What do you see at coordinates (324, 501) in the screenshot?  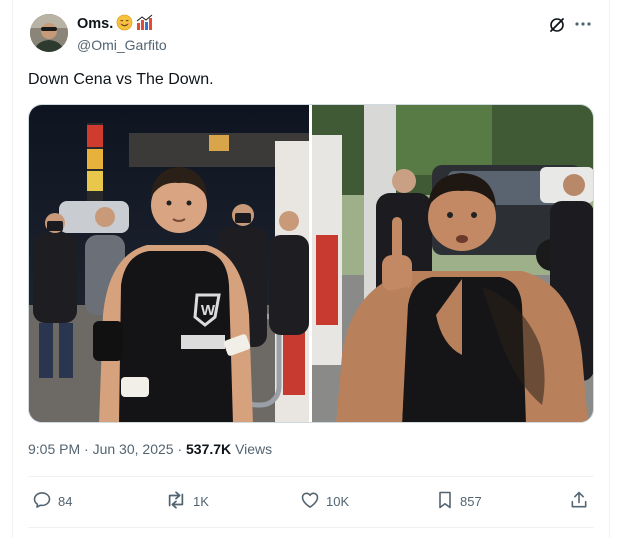 I see `like-button: 10K` at bounding box center [324, 501].